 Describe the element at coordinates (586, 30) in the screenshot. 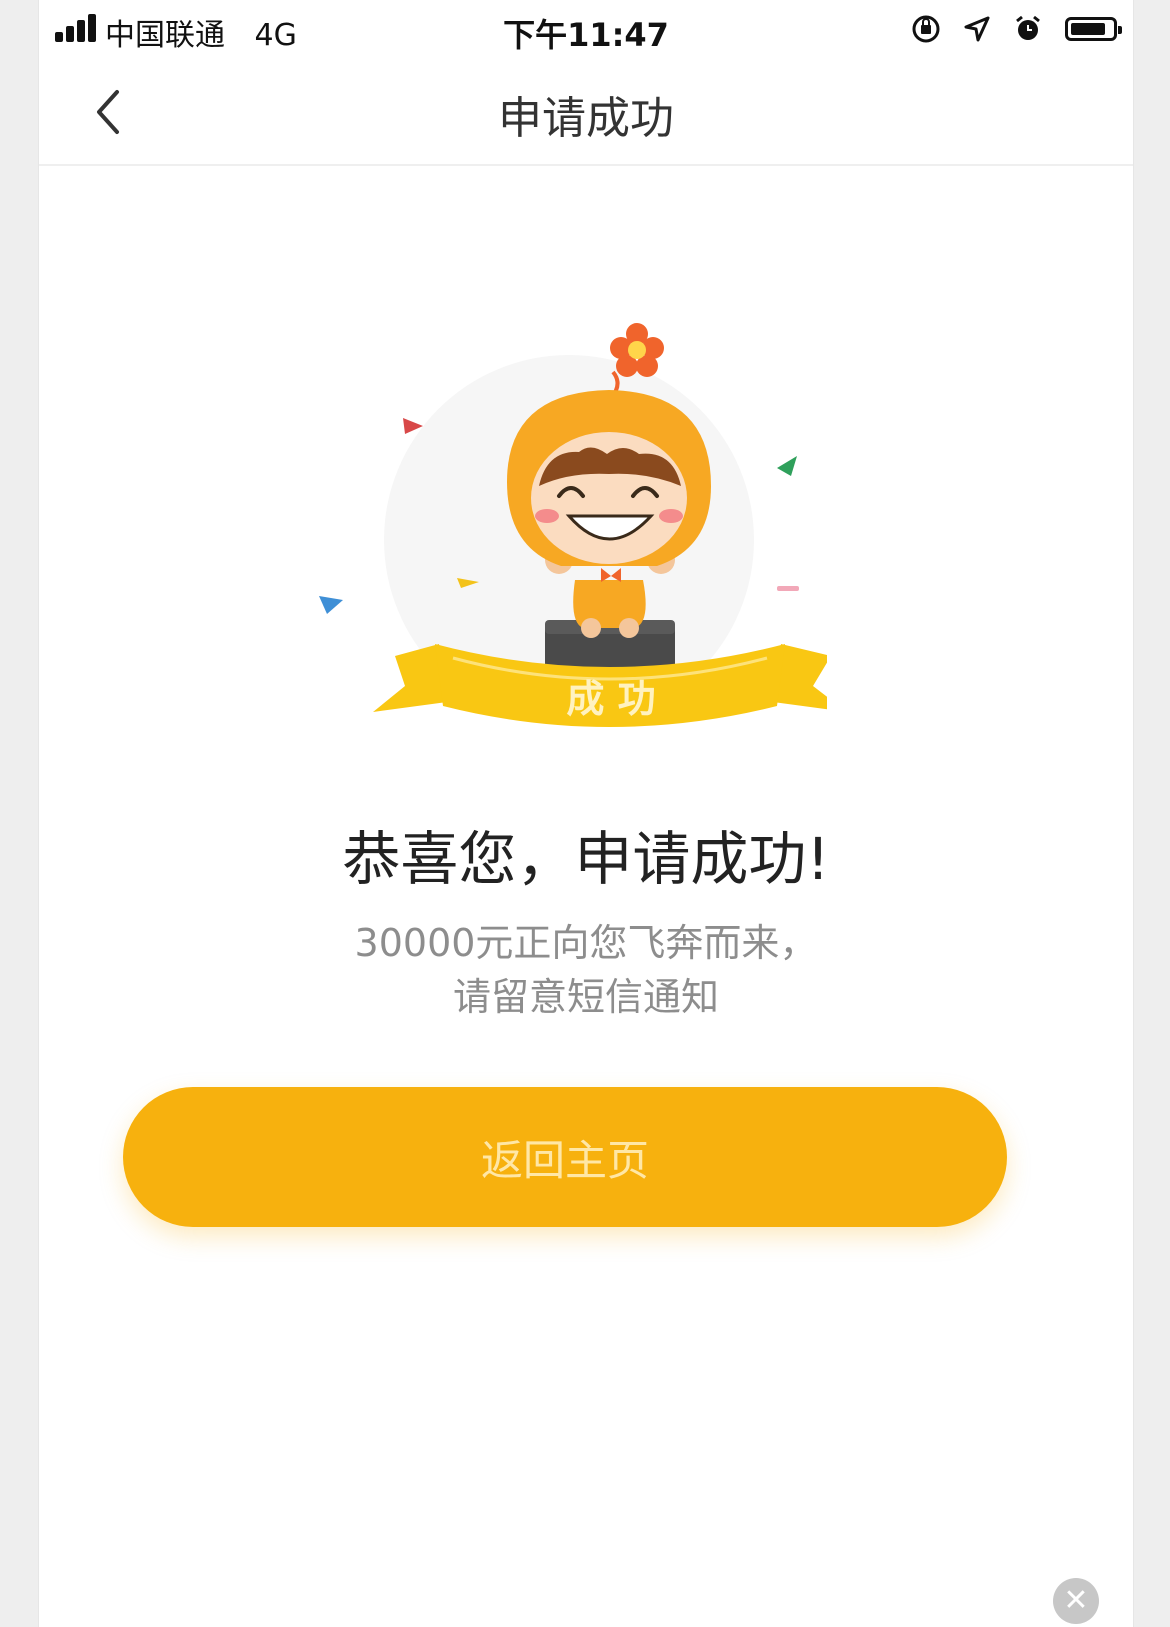

I see `status-bar: 中国联通 4G 下午11:47` at that location.